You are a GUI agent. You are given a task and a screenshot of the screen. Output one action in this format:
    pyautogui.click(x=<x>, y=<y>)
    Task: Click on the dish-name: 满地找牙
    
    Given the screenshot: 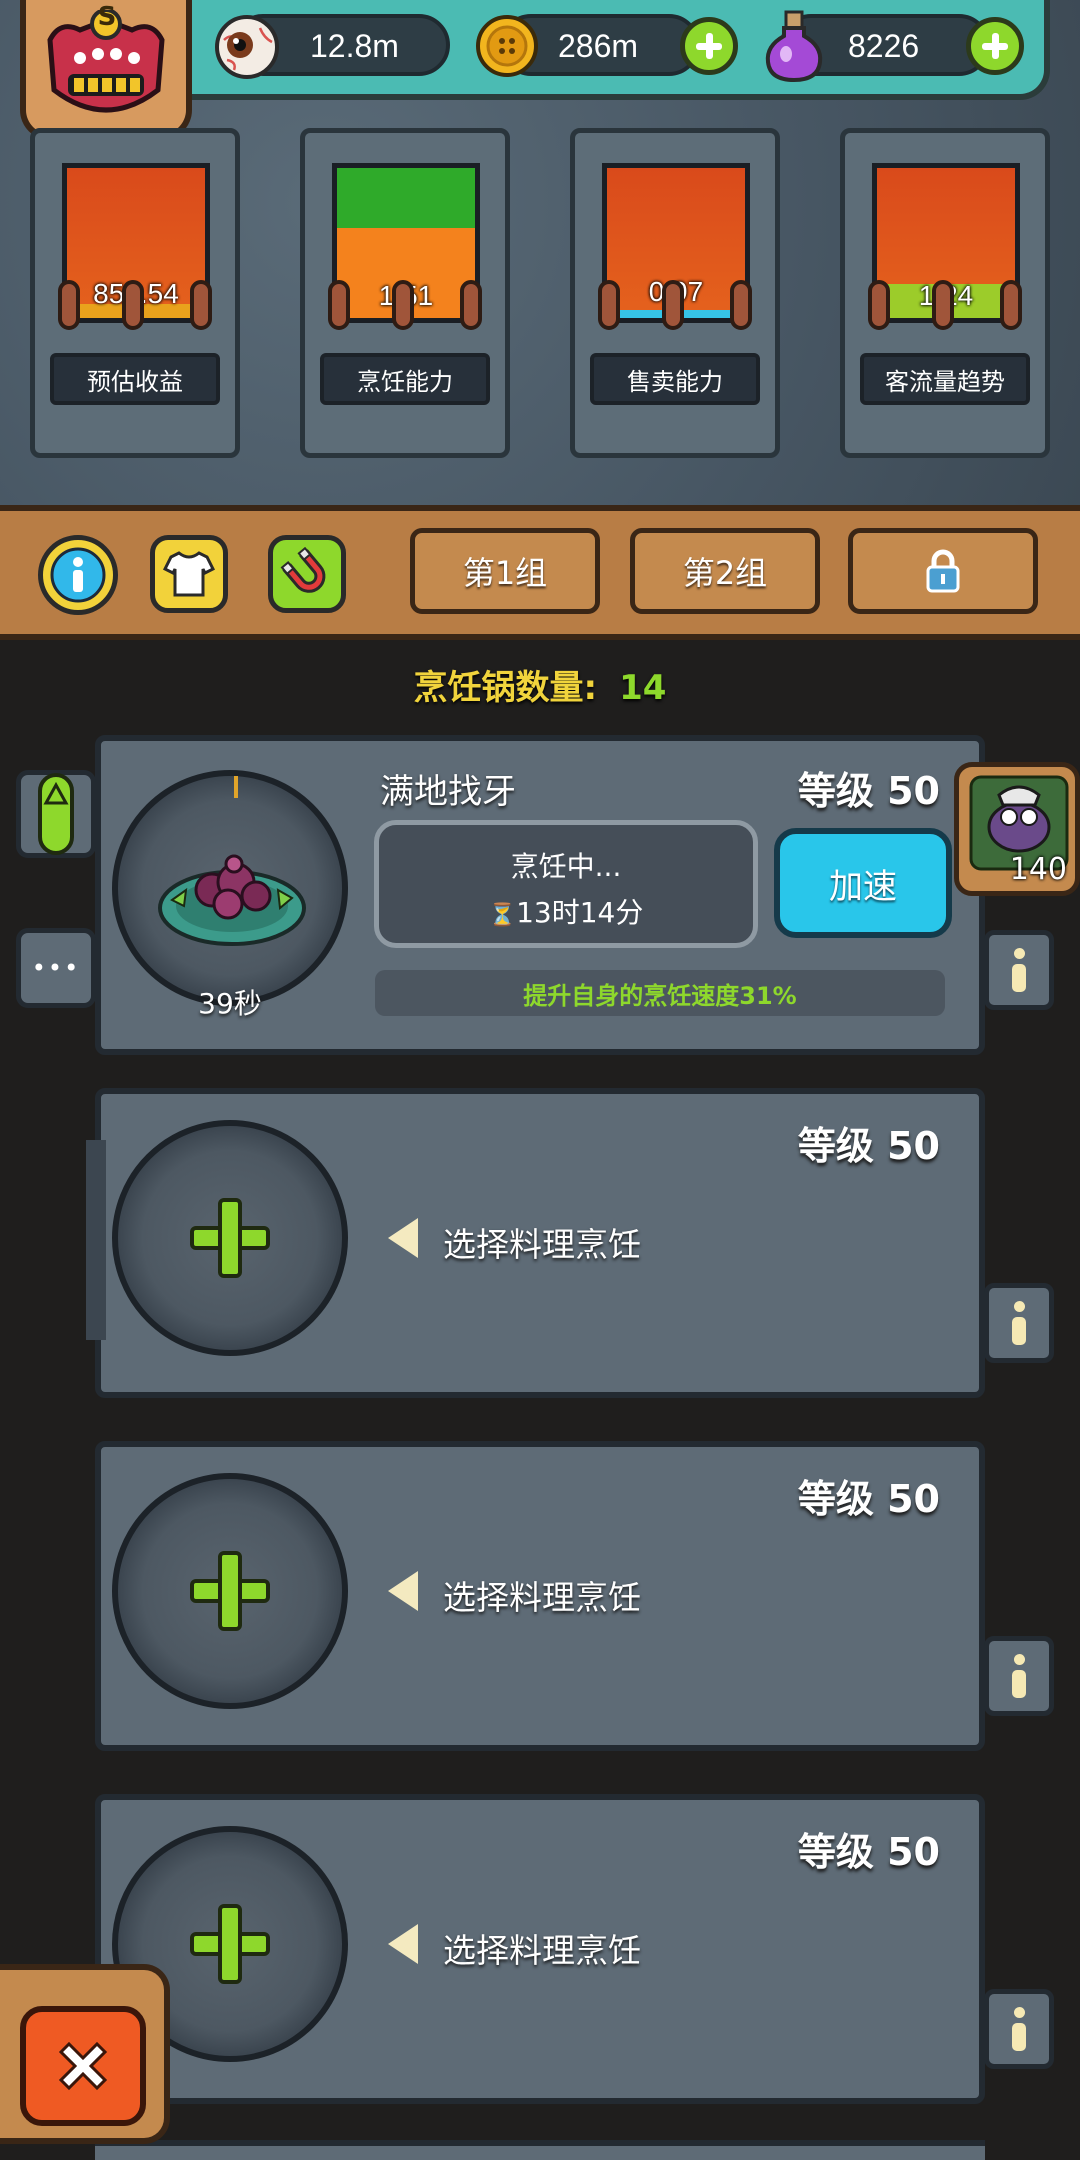 What is the action you would take?
    pyautogui.click(x=448, y=792)
    